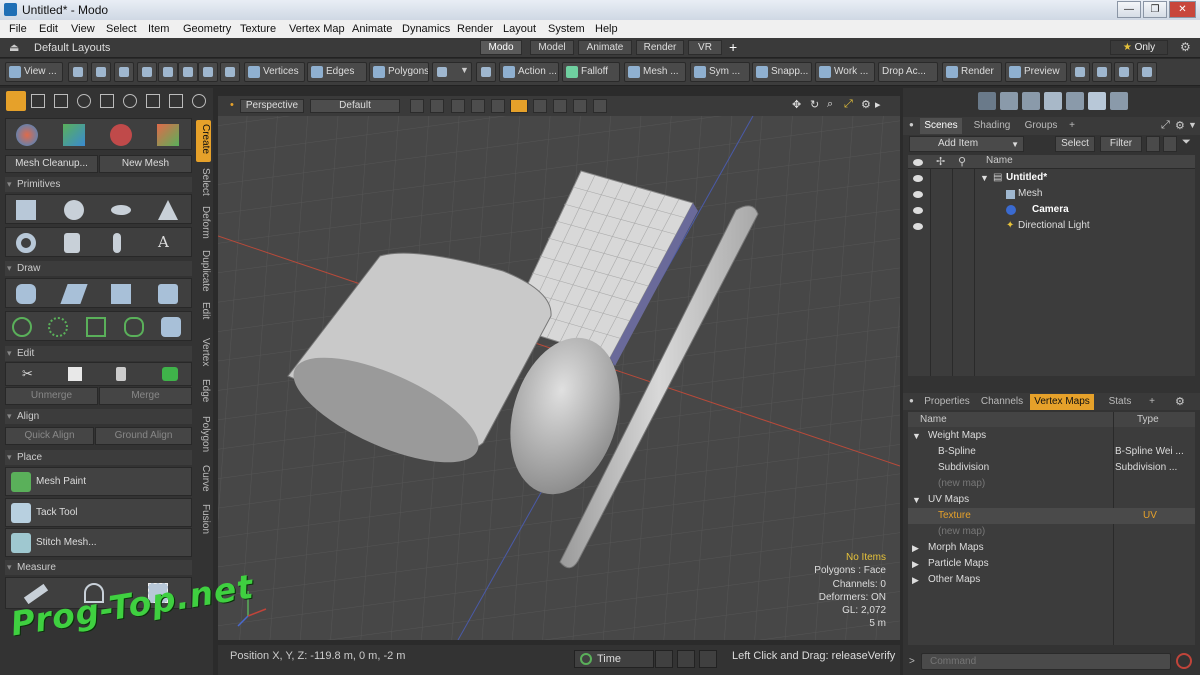  Describe the element at coordinates (317, 29) in the screenshot. I see `menu-vertex-map: Vertex Map` at that location.